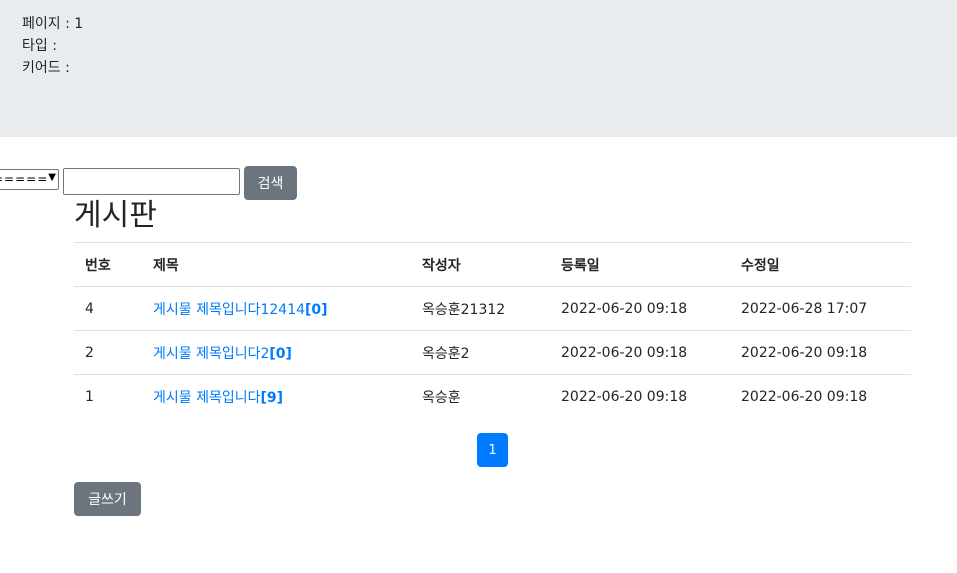  I want to click on post-title-link: 게시물 제목입니다2[0], so click(222, 354).